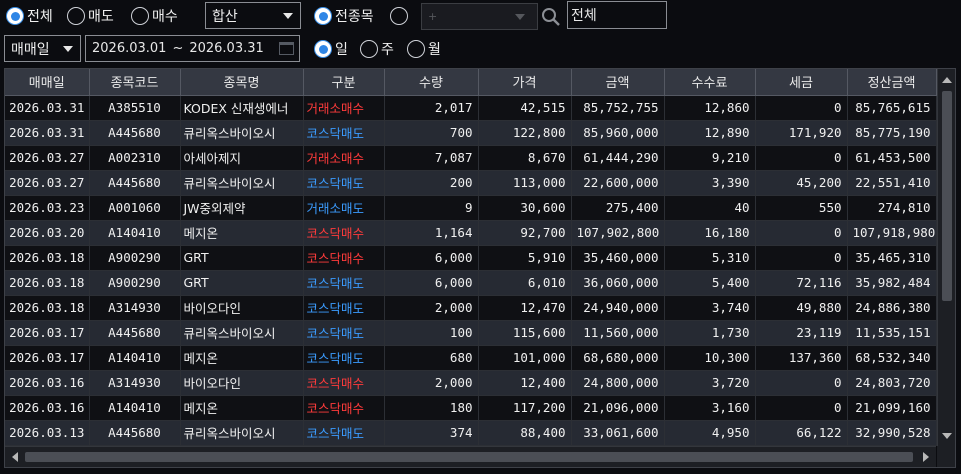 This screenshot has width=961, height=474. I want to click on cell-amount: 22,600,000, so click(618, 183).